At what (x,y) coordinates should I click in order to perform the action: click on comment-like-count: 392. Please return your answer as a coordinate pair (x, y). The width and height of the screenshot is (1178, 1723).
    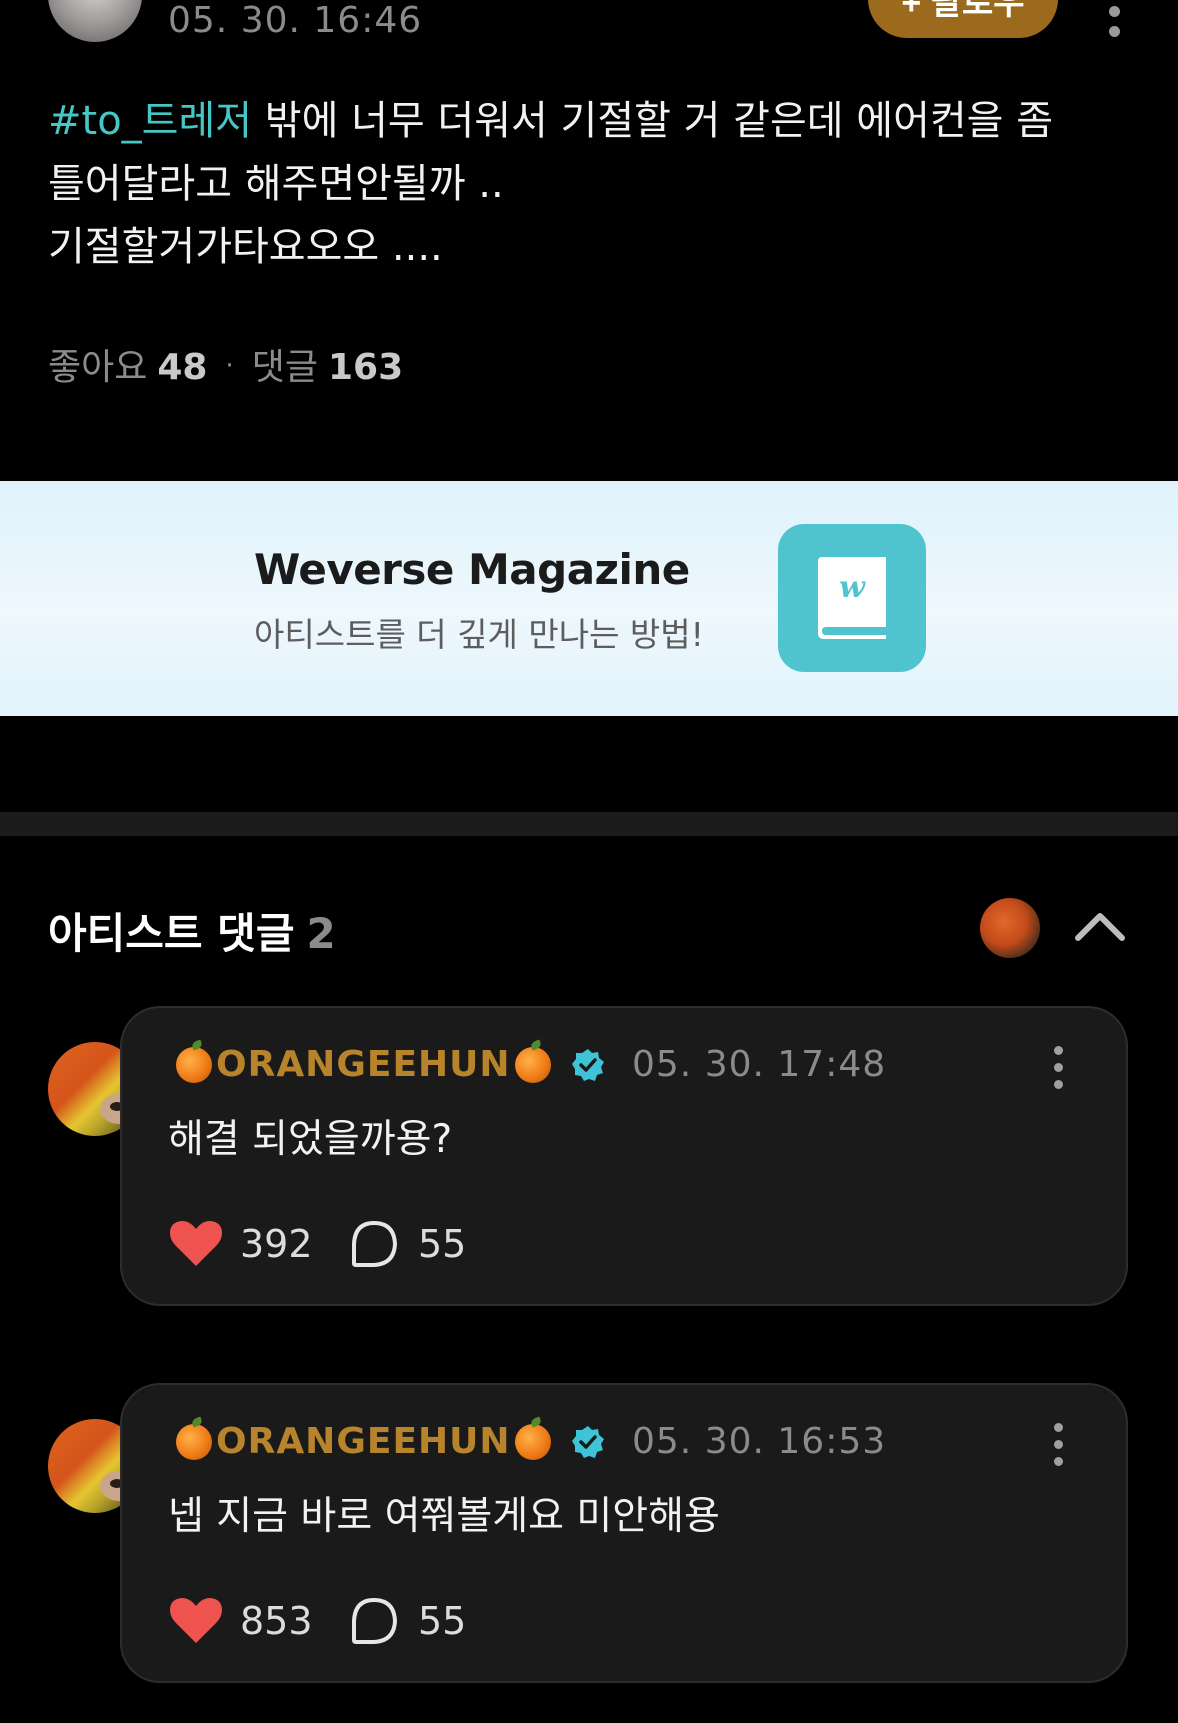
    Looking at the image, I should click on (276, 1244).